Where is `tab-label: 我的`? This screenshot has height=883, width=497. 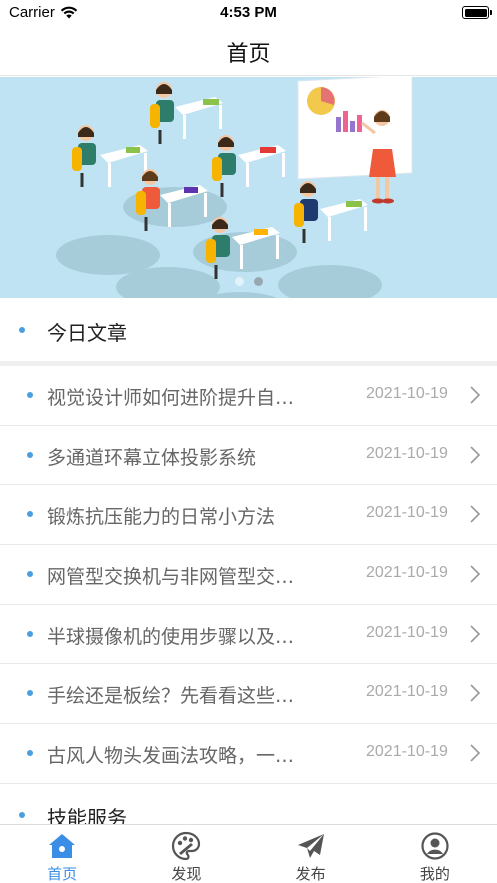
tab-label: 我的 is located at coordinates (434, 874).